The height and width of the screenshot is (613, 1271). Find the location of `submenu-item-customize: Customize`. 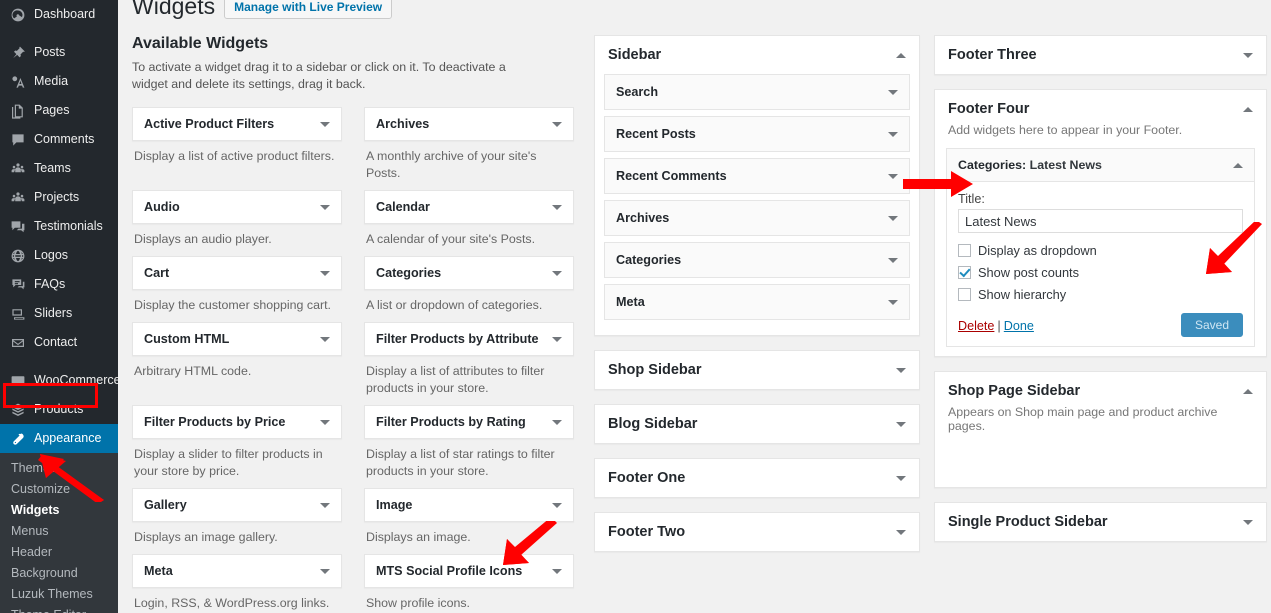

submenu-item-customize: Customize is located at coordinates (59, 488).